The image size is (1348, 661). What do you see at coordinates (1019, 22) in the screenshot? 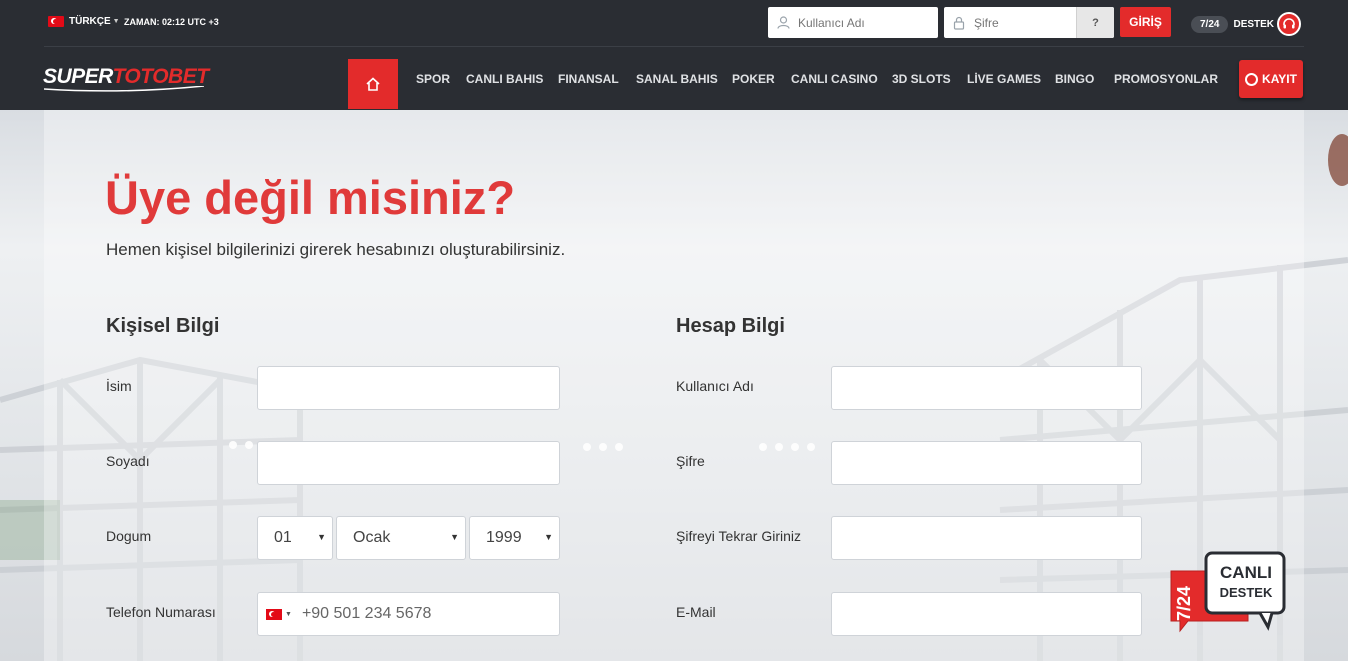
I see `password-input` at bounding box center [1019, 22].